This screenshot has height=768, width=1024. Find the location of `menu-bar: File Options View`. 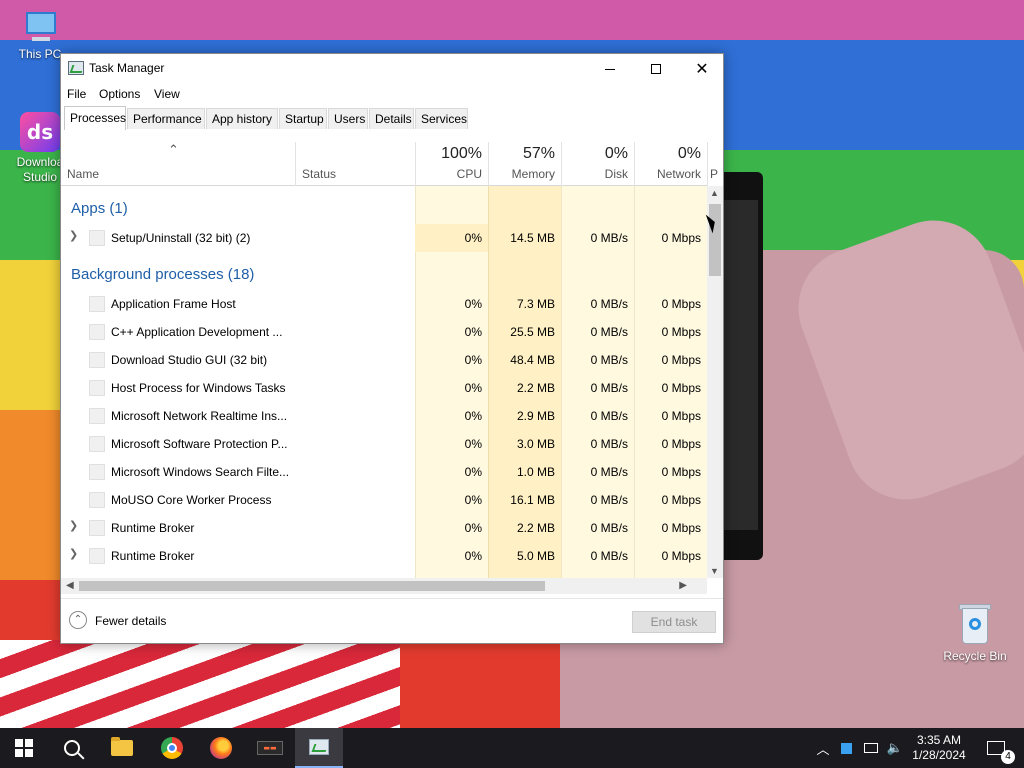

menu-bar: File Options View is located at coordinates (392, 94).